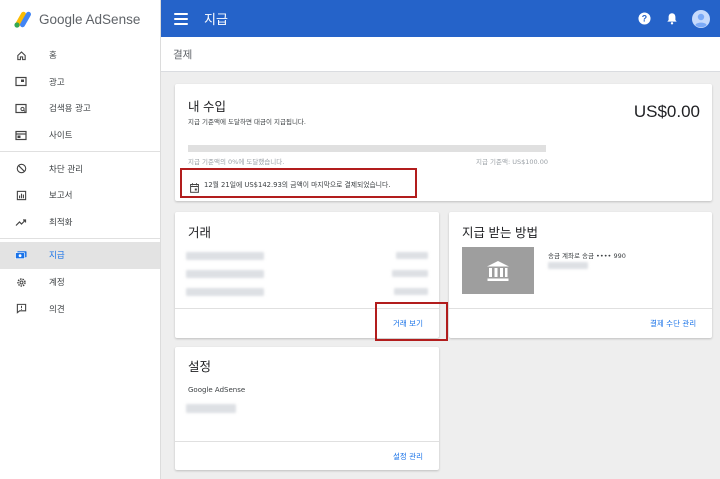  I want to click on transactions-title: 거래, so click(200, 233).